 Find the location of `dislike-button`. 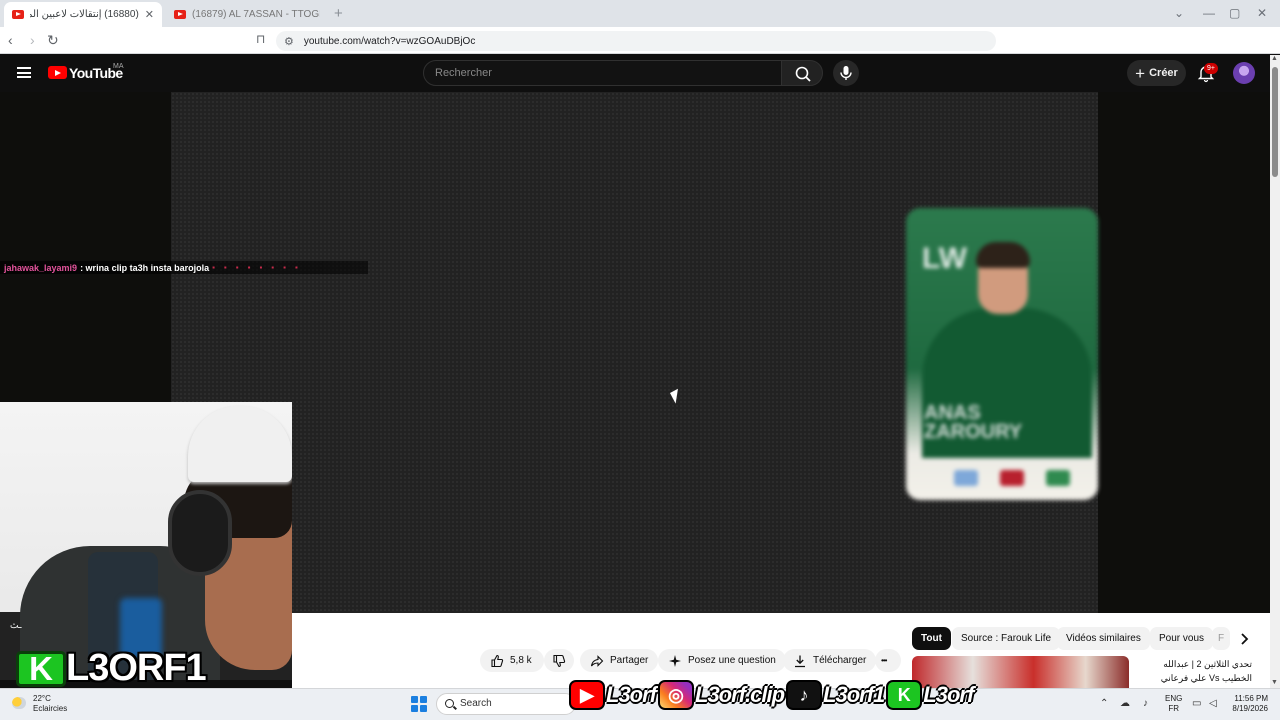

dislike-button is located at coordinates (559, 660).